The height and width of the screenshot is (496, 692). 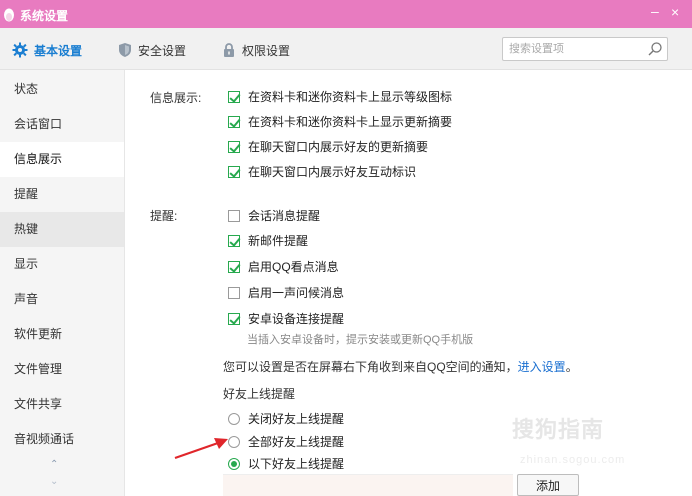 What do you see at coordinates (57, 464) in the screenshot?
I see `scroll-up-icon: ⌃` at bounding box center [57, 464].